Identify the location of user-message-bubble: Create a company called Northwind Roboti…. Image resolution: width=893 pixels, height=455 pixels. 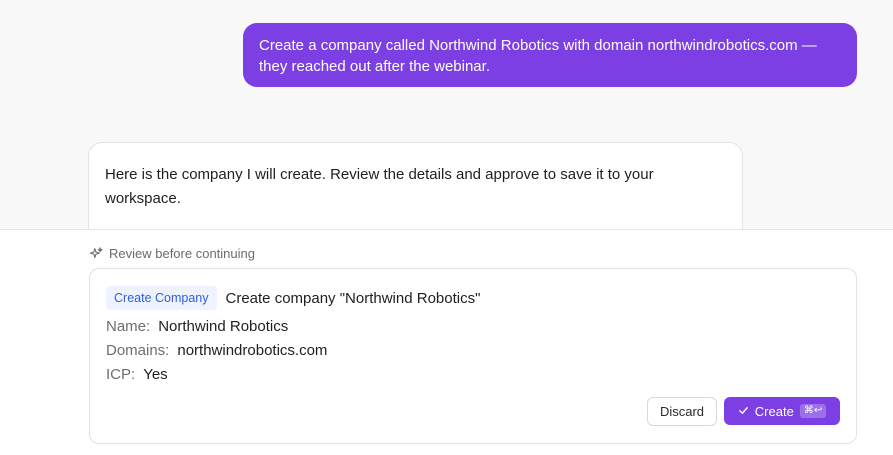
(550, 55).